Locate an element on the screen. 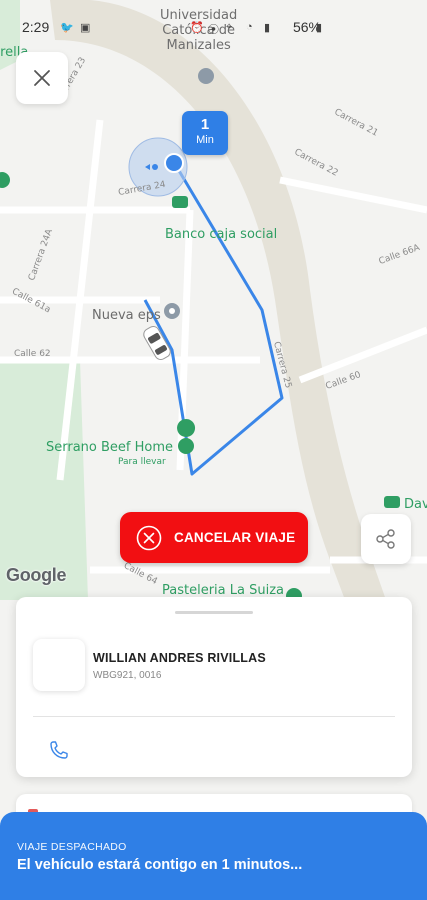  cancel-trip-button: CANCELAR VIAJE is located at coordinates (214, 537).